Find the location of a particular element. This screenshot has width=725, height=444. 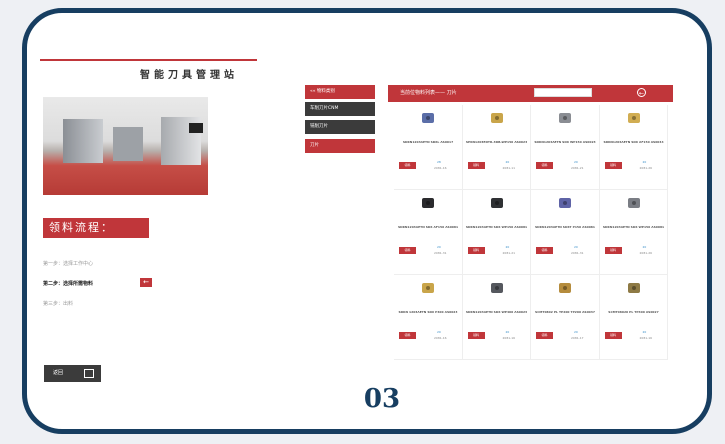

workshop-photo is located at coordinates (125, 146).